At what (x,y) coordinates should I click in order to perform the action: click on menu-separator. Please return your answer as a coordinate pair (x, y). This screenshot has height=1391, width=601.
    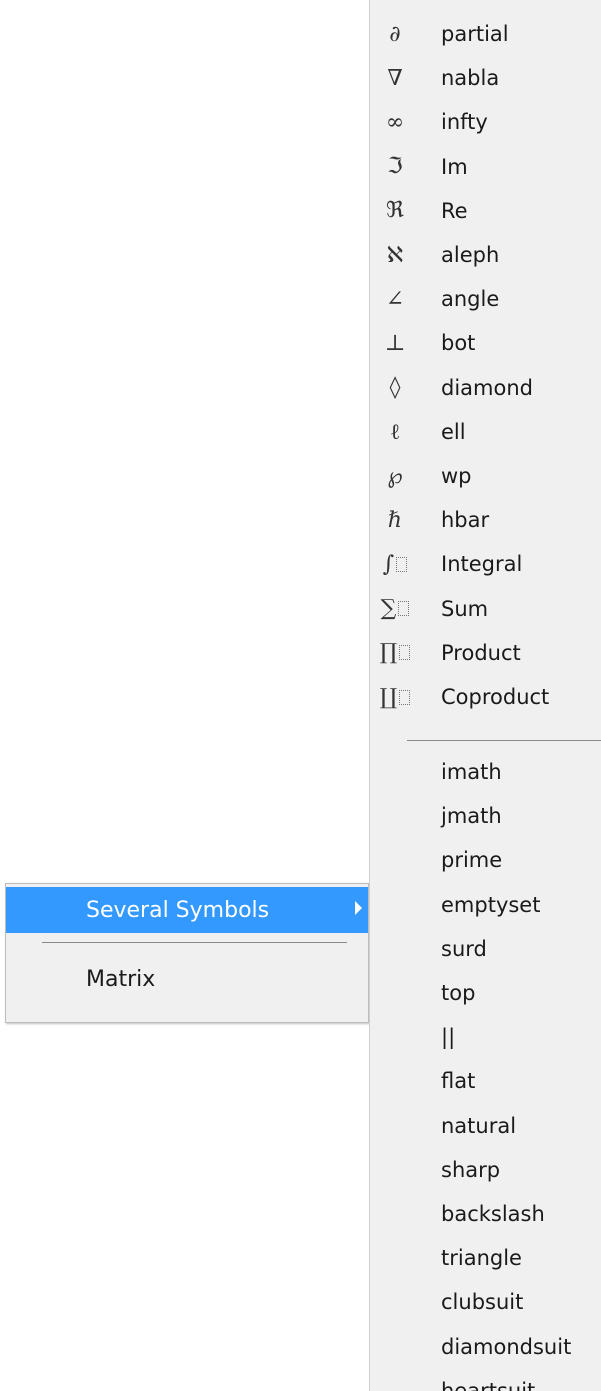
    Looking at the image, I should click on (194, 942).